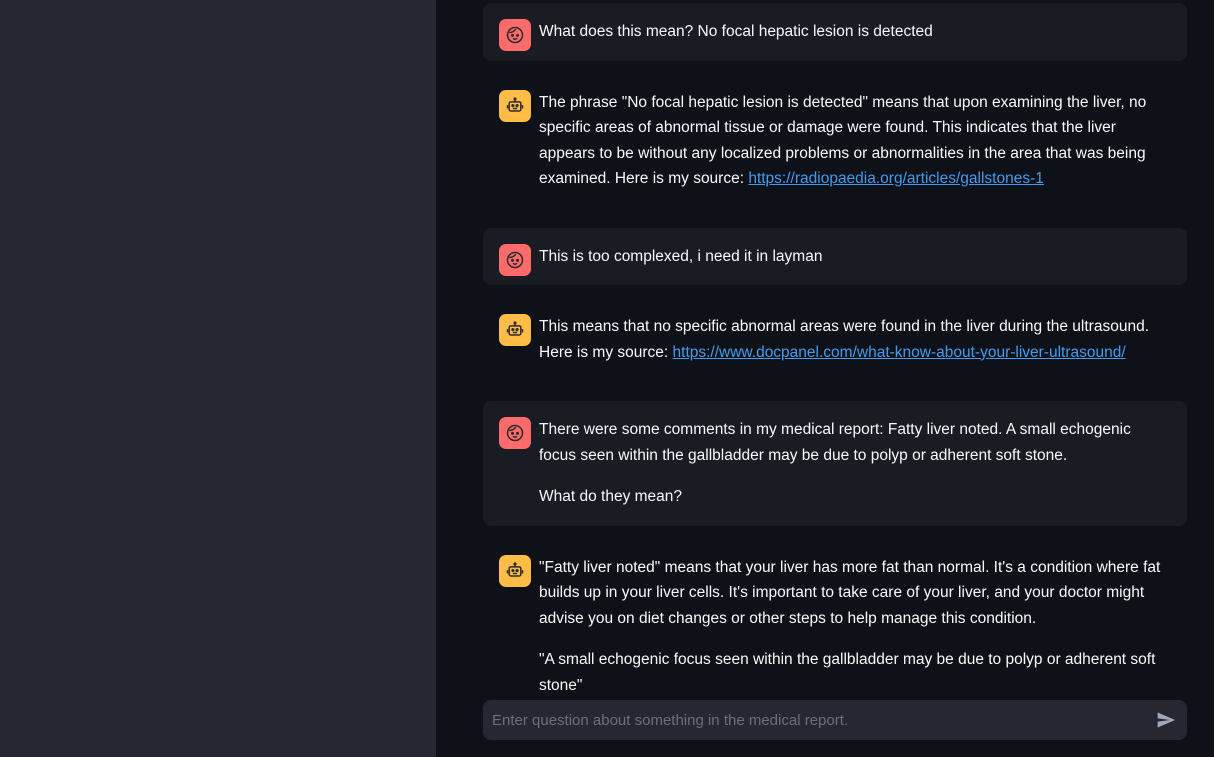  Describe the element at coordinates (808, 720) in the screenshot. I see `chat-input` at that location.